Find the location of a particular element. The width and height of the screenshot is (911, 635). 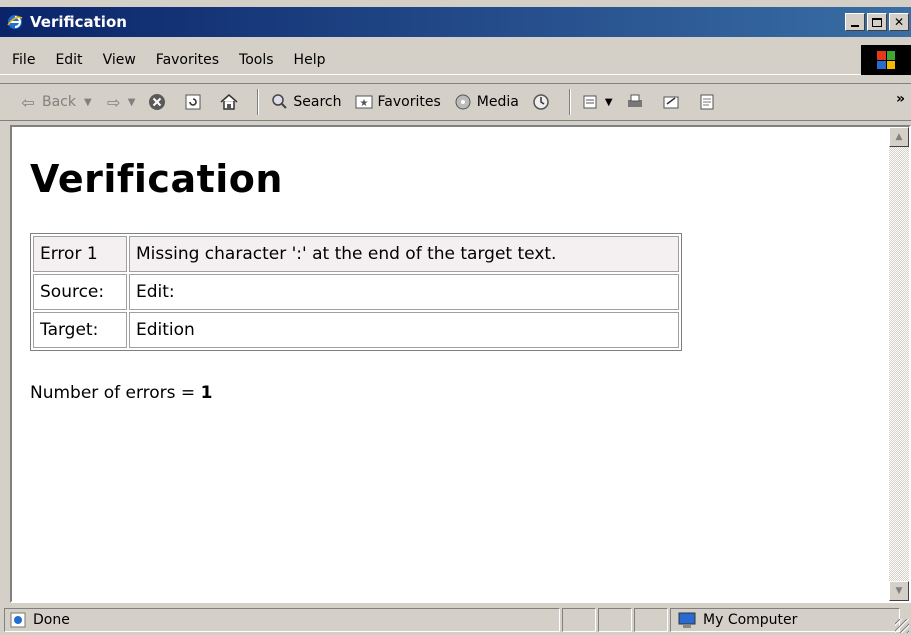

refresh-button is located at coordinates (195, 102).